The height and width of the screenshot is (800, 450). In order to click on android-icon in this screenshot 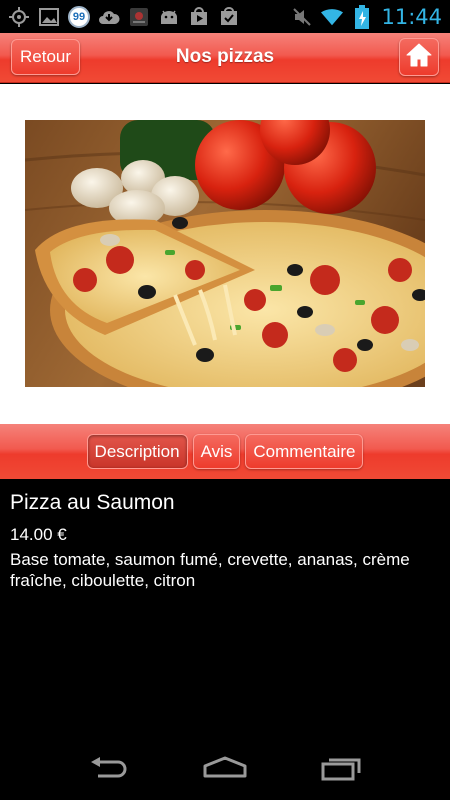, I will do `click(169, 17)`.